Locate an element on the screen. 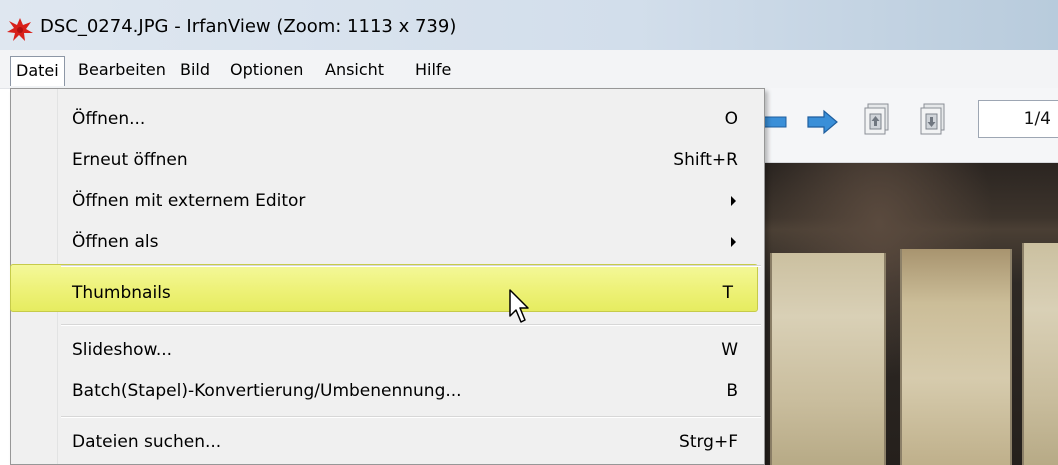 The image size is (1058, 465). mouse-pointer-icon is located at coordinates (519, 306).